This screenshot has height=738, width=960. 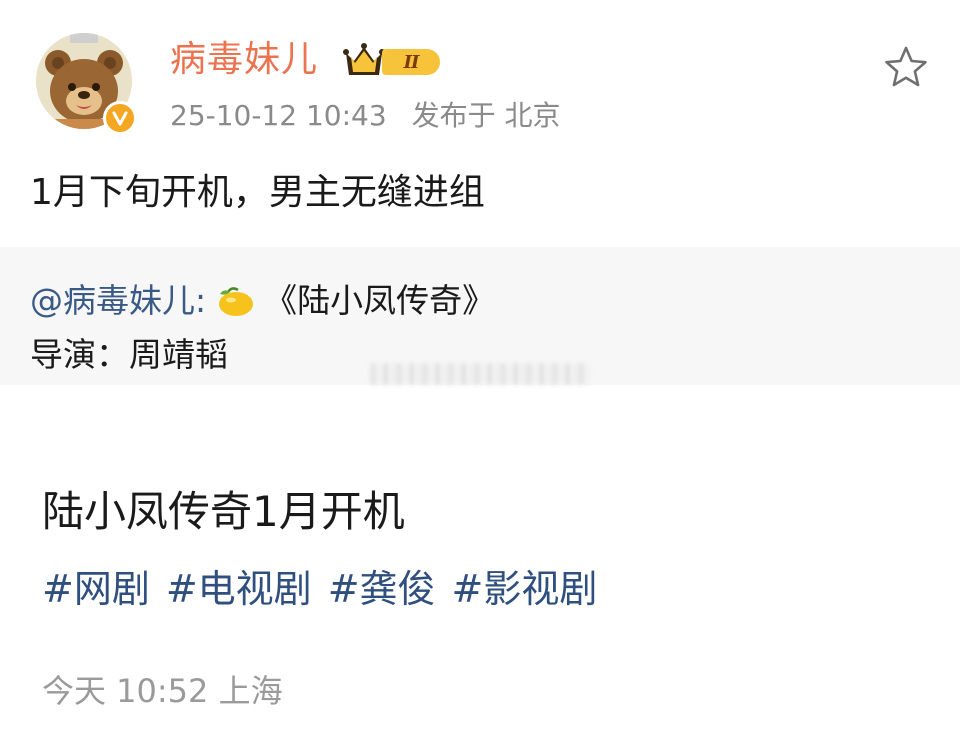 I want to click on post-location: 发布于 北京, so click(x=486, y=115).